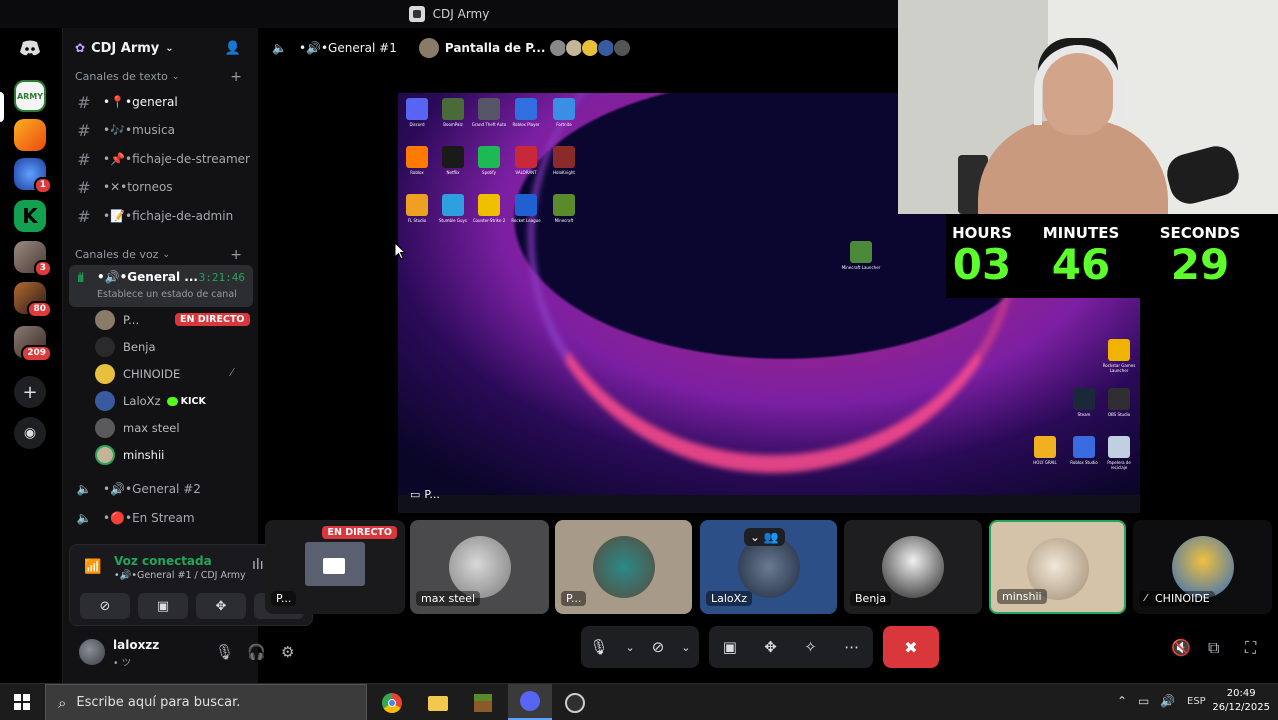 This screenshot has width=1278, height=720. What do you see at coordinates (233, 48) in the screenshot?
I see `add-member-icon: 👤` at bounding box center [233, 48].